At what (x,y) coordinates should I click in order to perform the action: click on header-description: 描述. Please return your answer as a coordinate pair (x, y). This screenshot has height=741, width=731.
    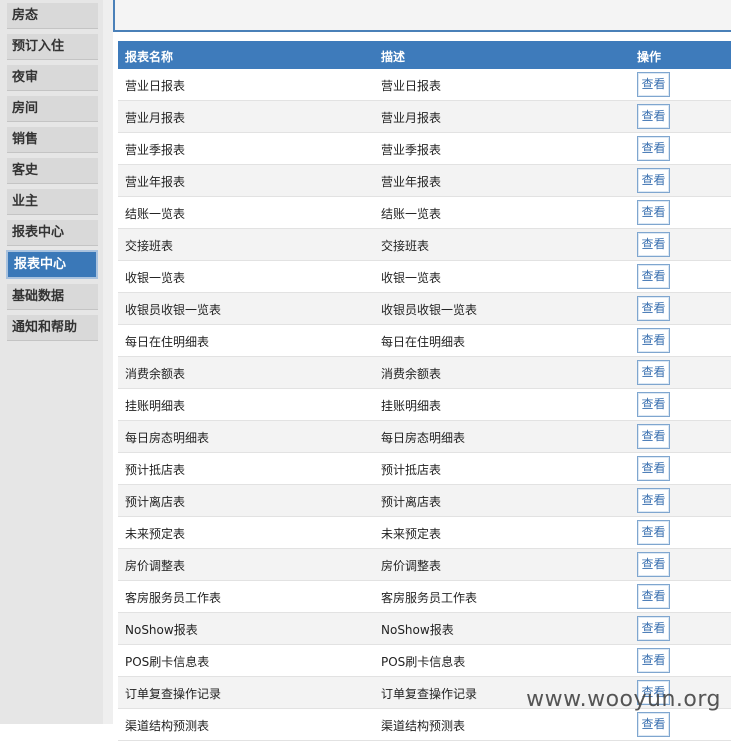
    Looking at the image, I should click on (393, 56).